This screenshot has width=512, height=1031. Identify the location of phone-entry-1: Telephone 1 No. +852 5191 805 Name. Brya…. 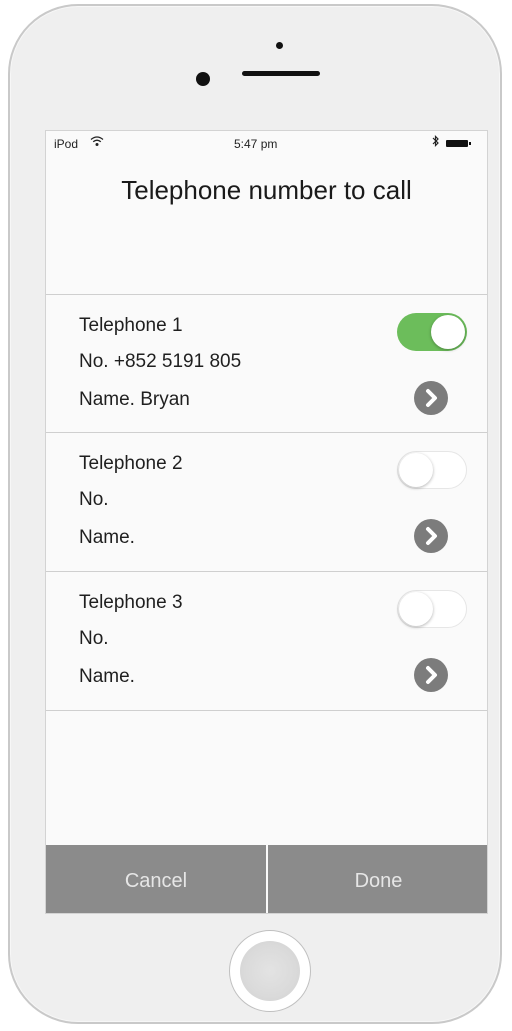
(266, 363).